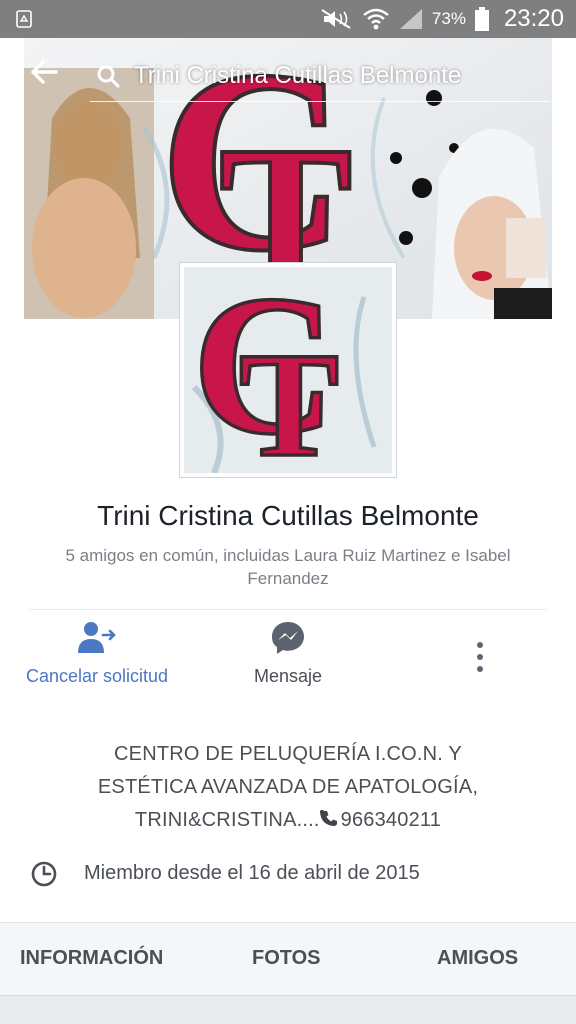  What do you see at coordinates (477, 958) in the screenshot?
I see `tab-amigos: AMIGOS` at bounding box center [477, 958].